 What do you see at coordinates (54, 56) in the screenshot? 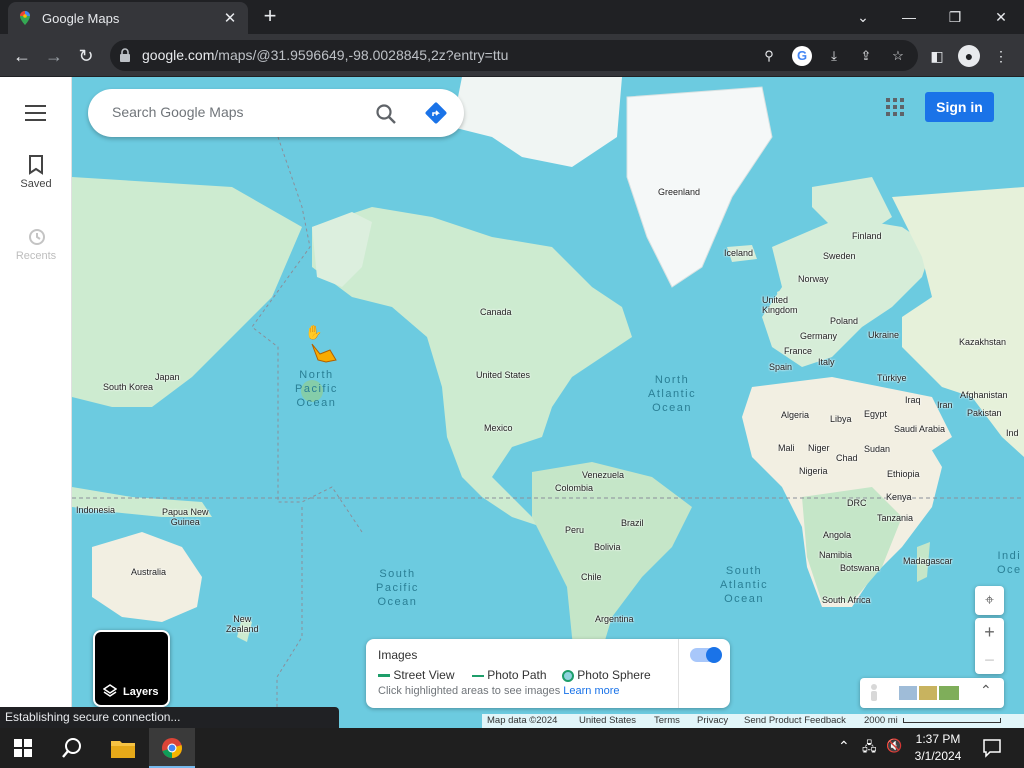
I see `forward-button: →` at bounding box center [54, 56].